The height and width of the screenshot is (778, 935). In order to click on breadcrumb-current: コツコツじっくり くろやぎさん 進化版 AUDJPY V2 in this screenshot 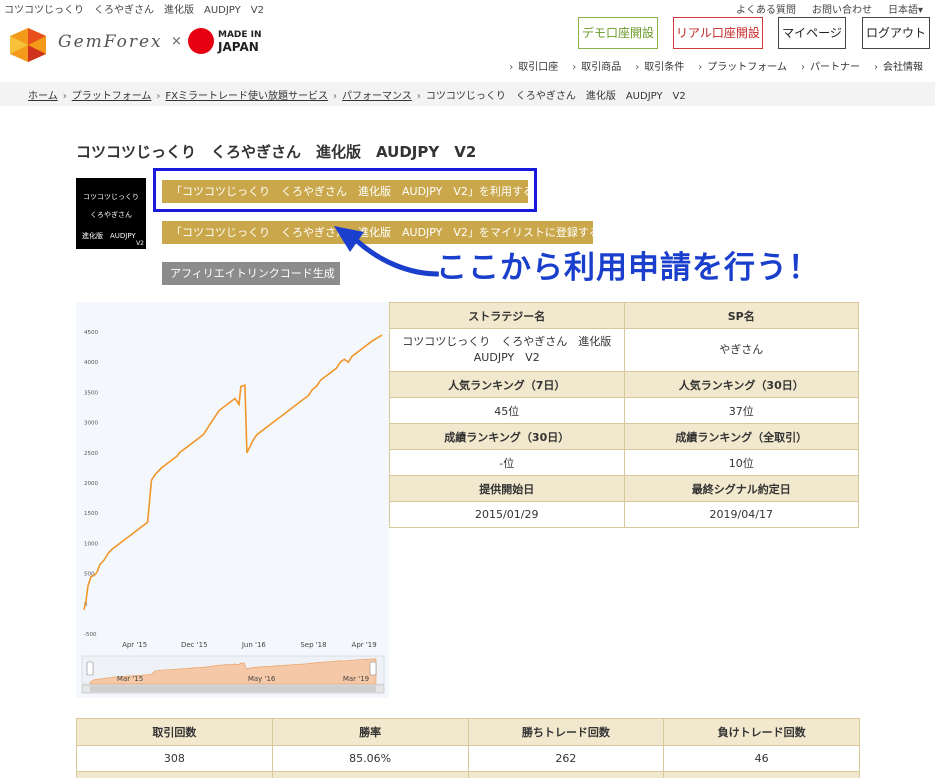, I will do `click(555, 96)`.